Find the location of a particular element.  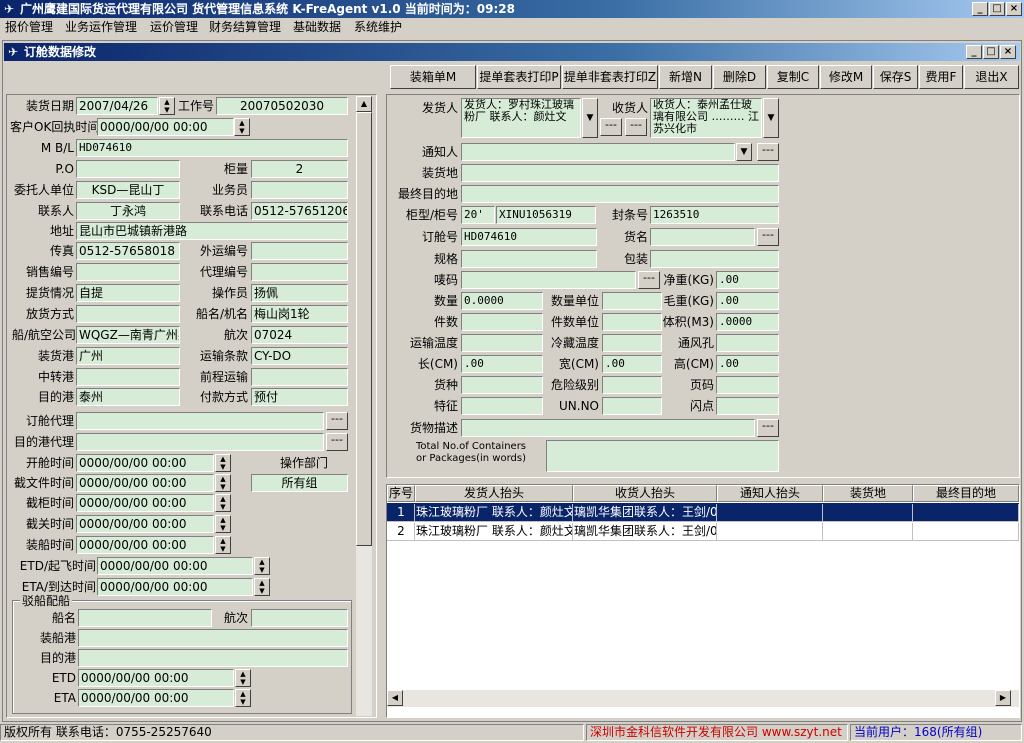

left-scrollbar: ▲ is located at coordinates (364, 406).